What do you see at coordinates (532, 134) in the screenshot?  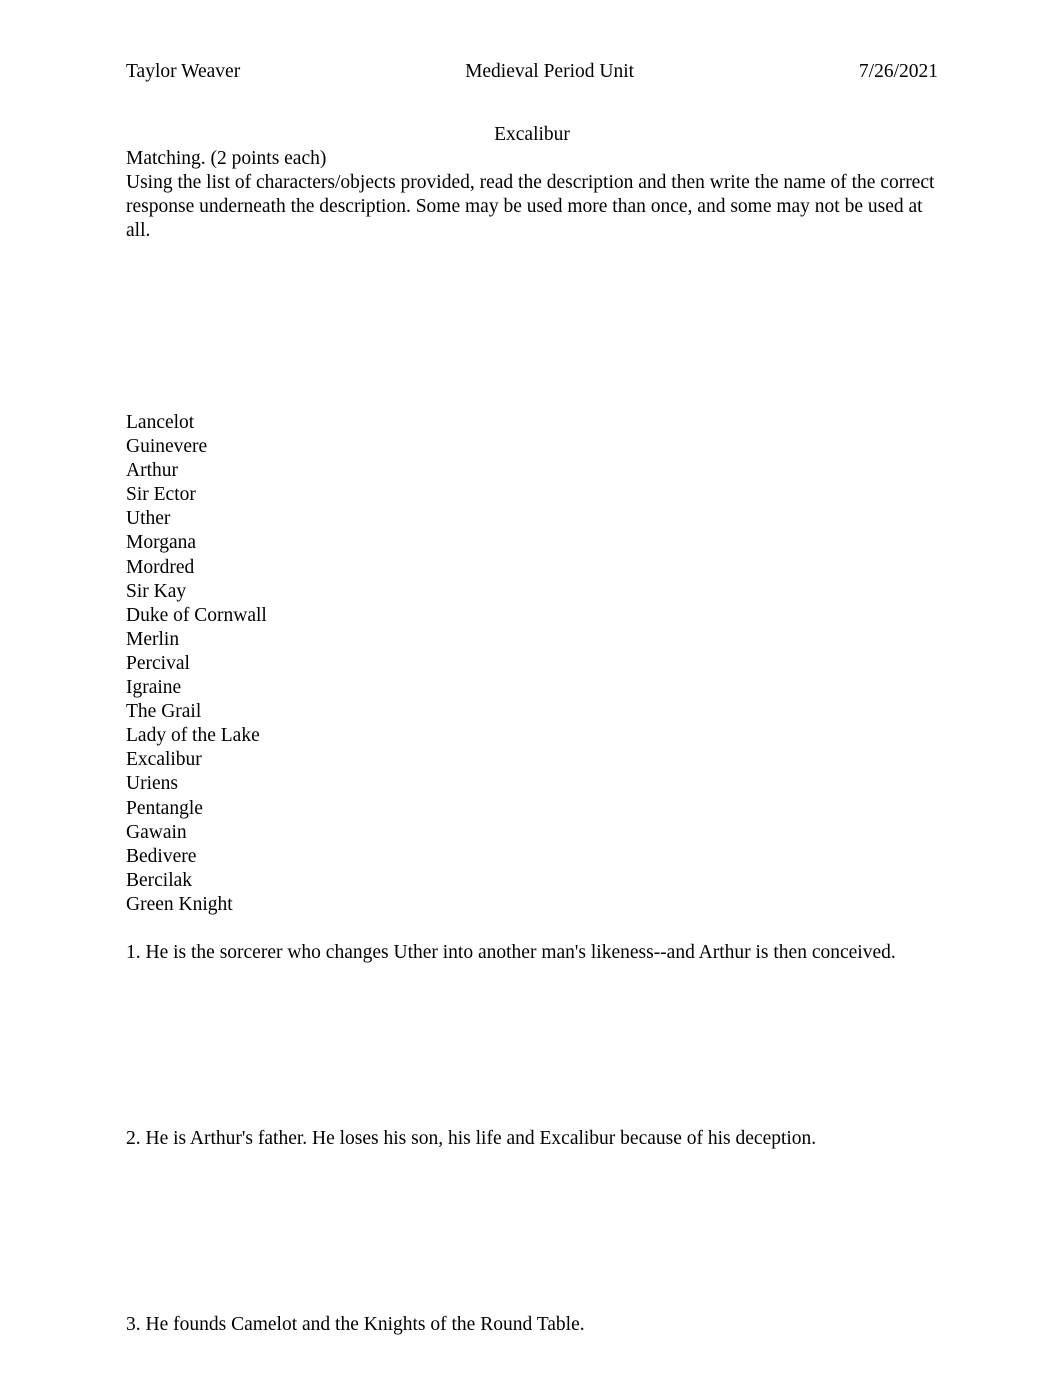 I see `page-title: Excalibur` at bounding box center [532, 134].